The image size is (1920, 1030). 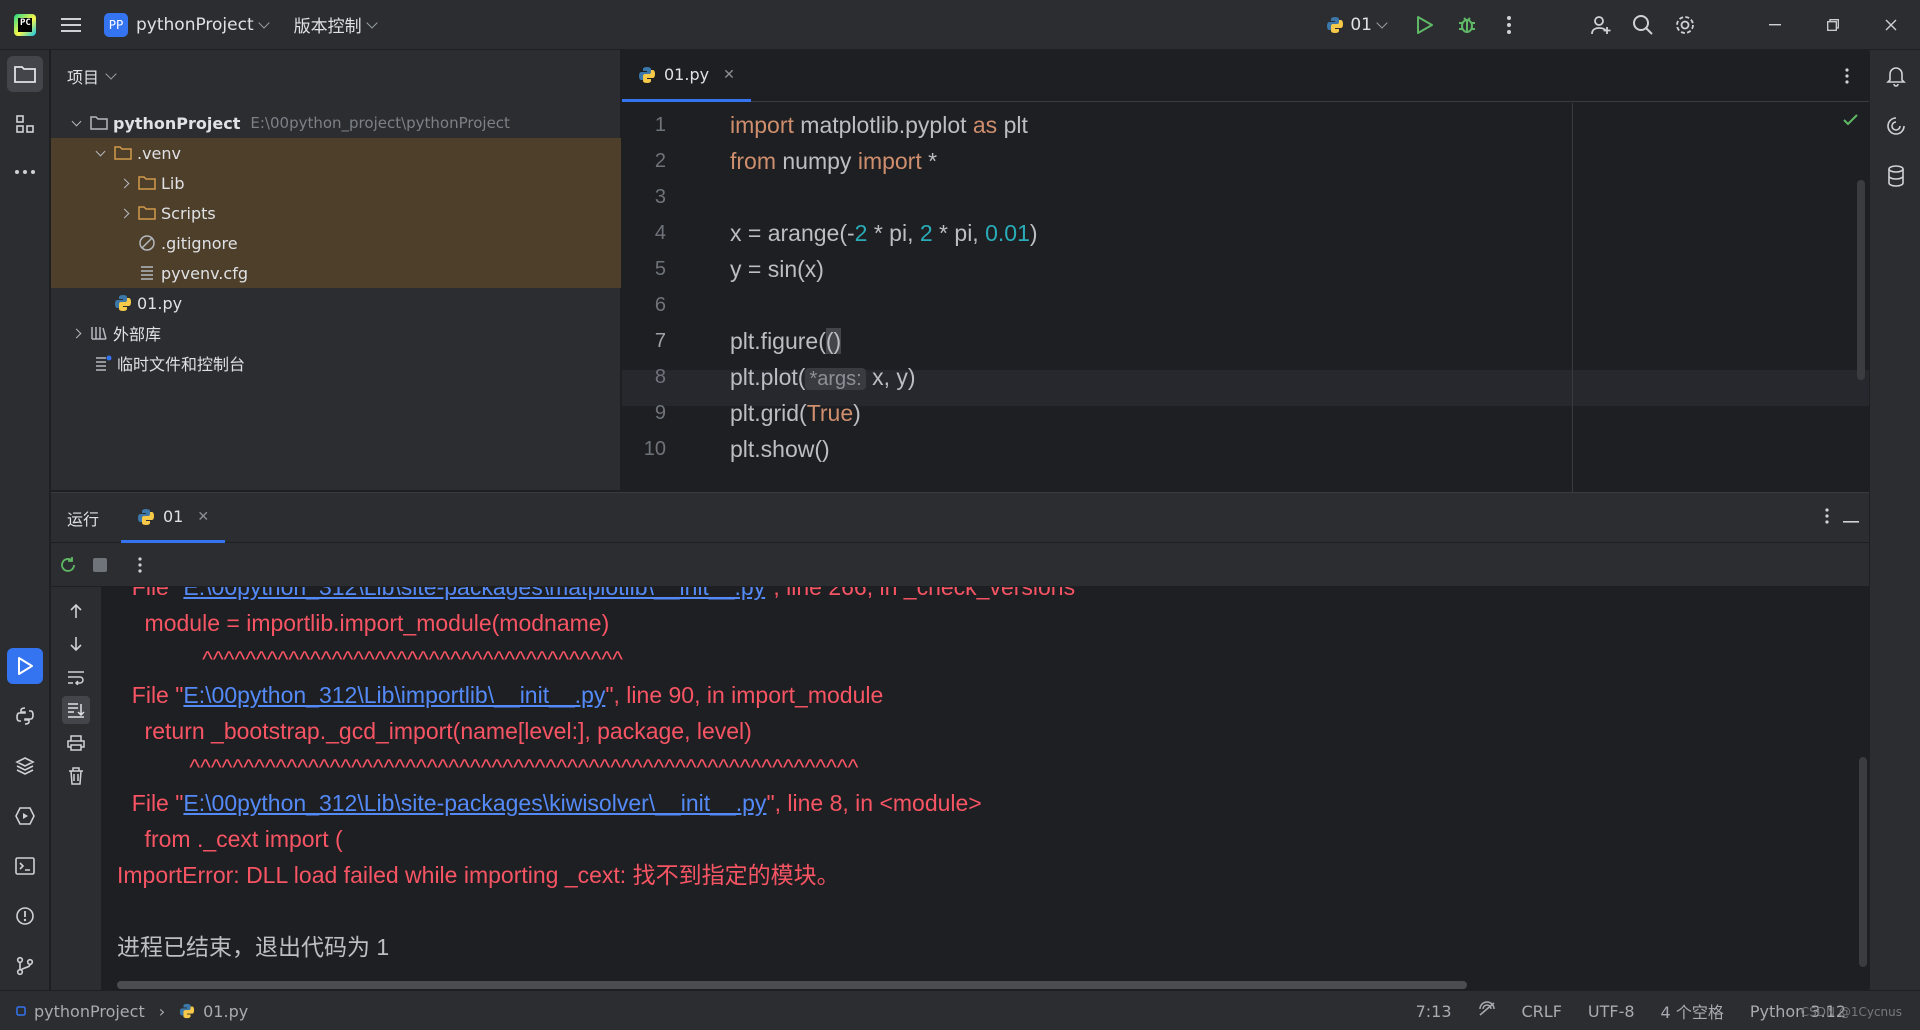 What do you see at coordinates (336, 333) in the screenshot?
I see `tree-item-external-libraries: 外部库` at bounding box center [336, 333].